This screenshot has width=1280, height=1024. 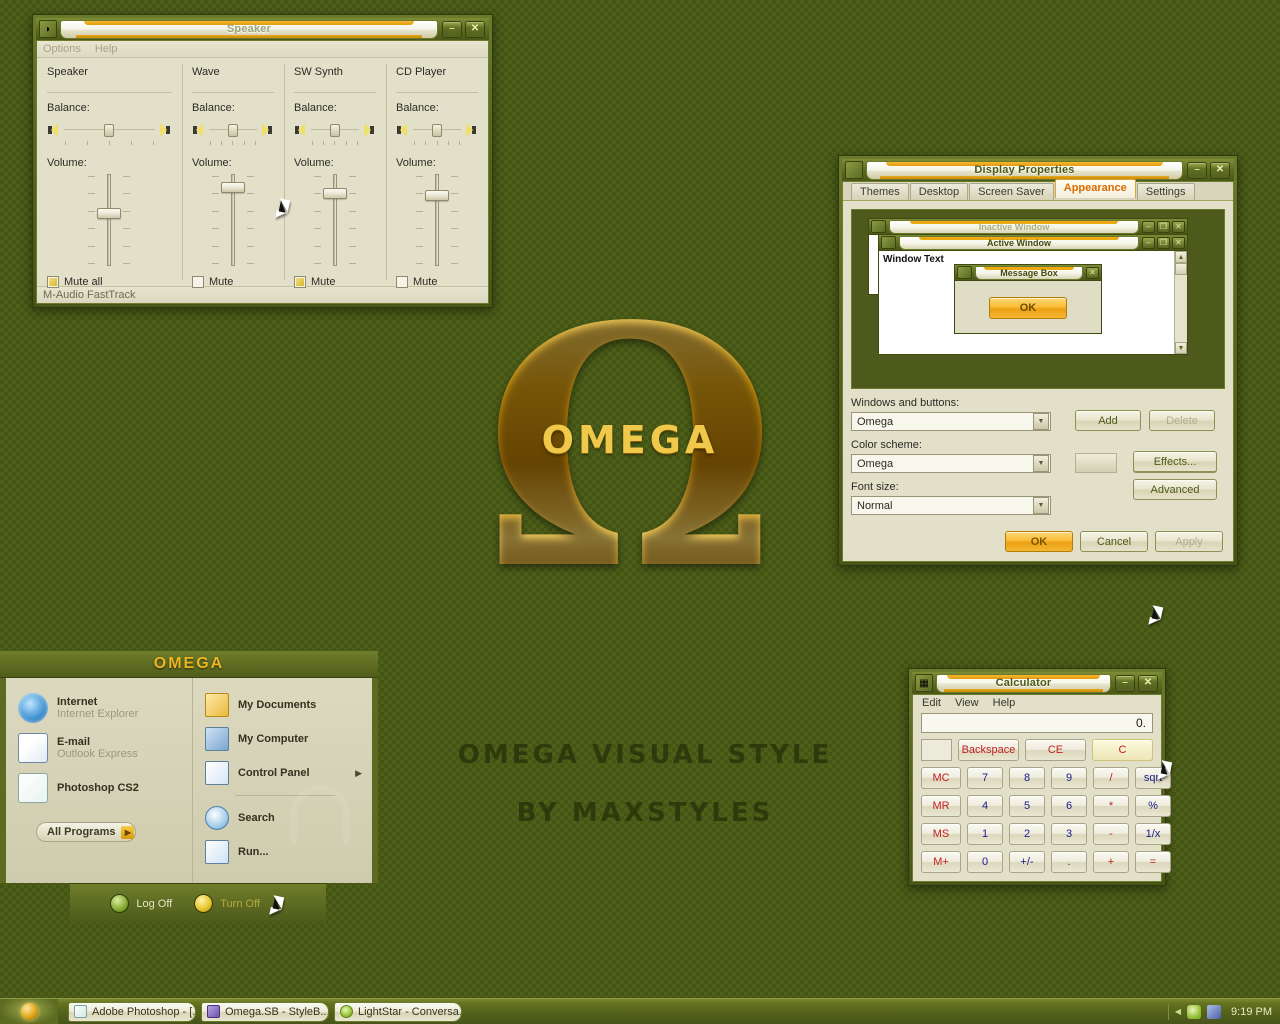 I want to click on key-reciprocal: 1/x, so click(x=1153, y=834).